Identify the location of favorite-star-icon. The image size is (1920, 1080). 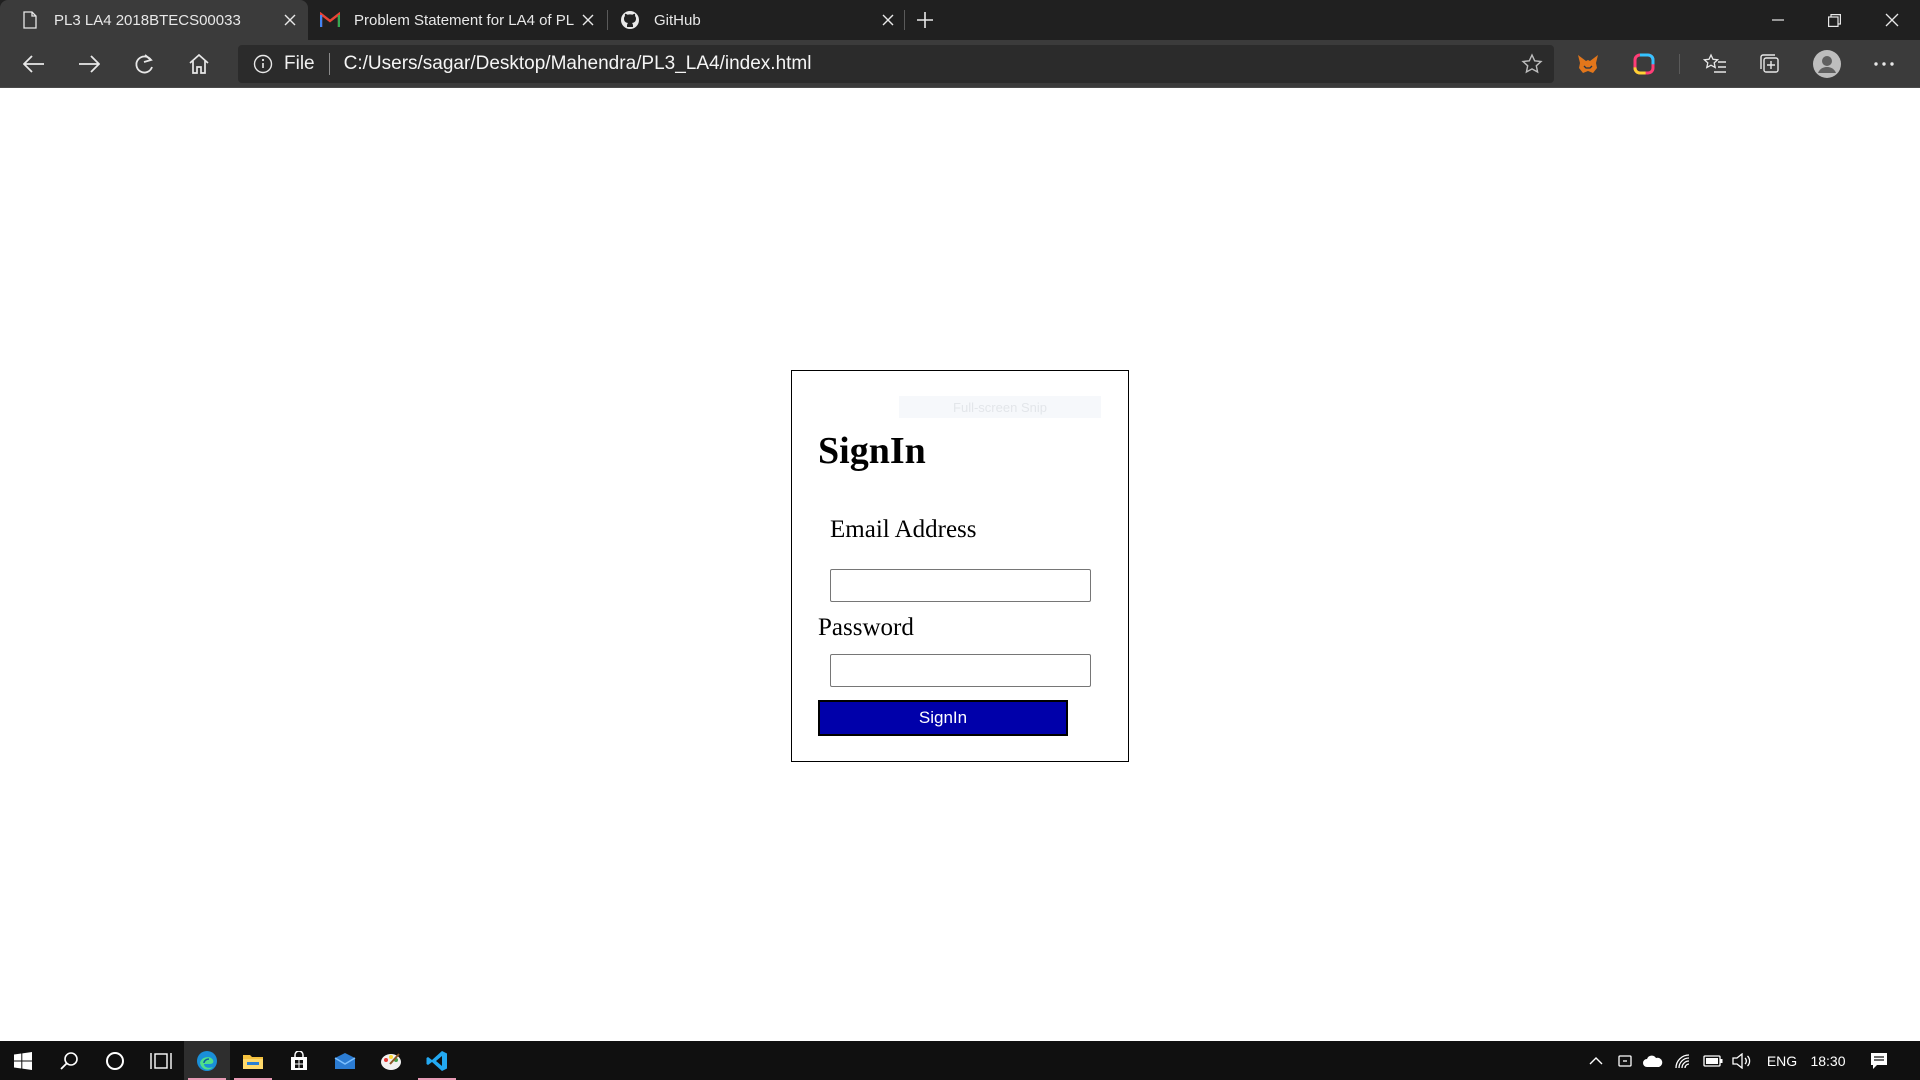
(1532, 64).